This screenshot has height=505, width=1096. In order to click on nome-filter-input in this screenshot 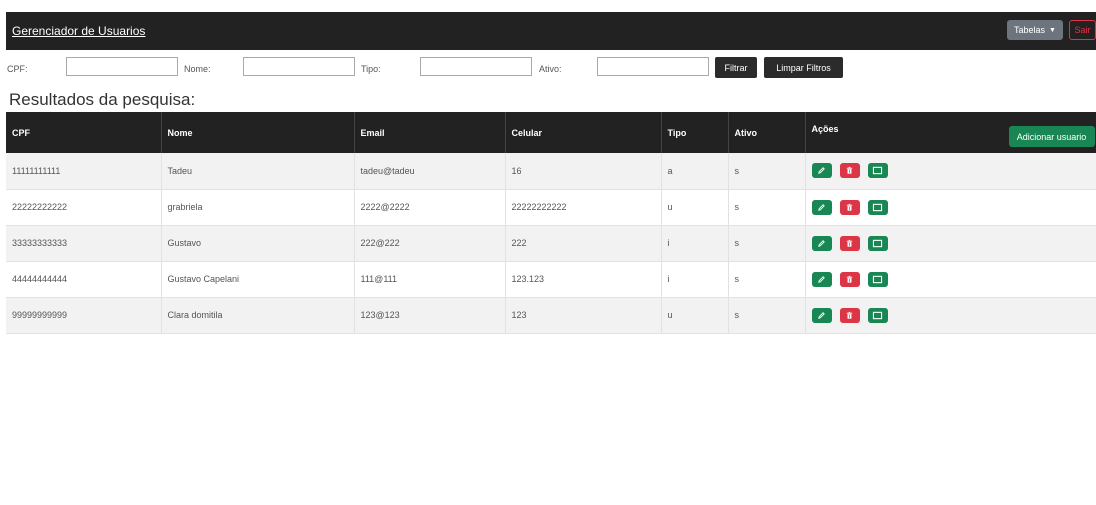, I will do `click(299, 66)`.